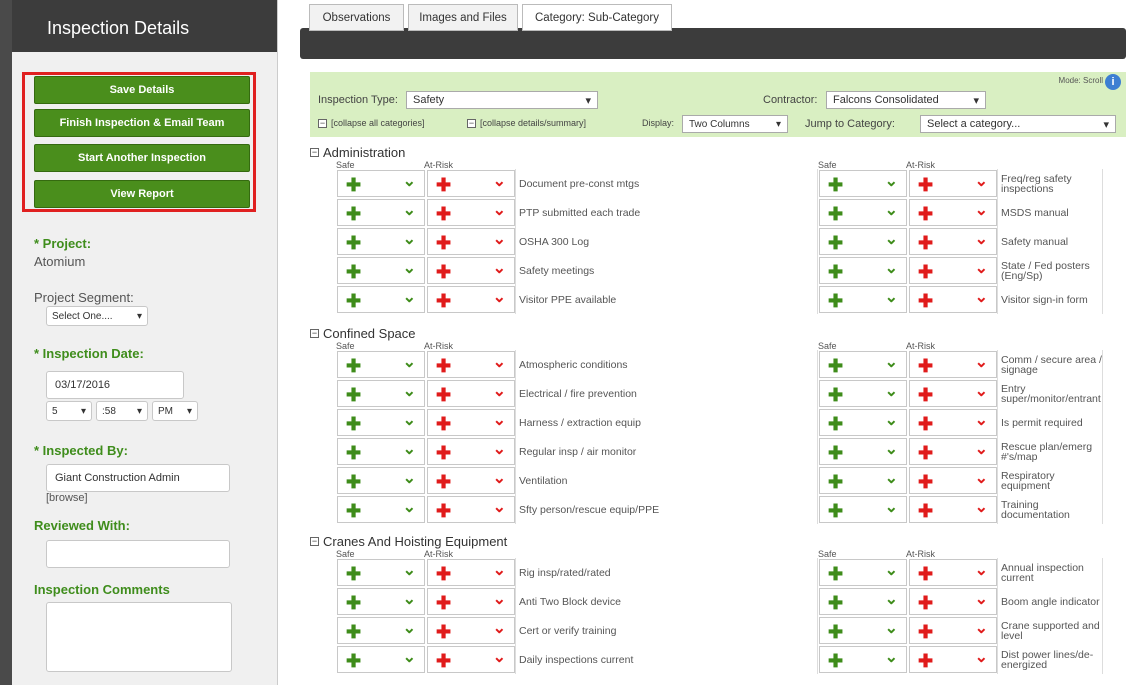 The image size is (1141, 685). I want to click on browse-link: [browse], so click(67, 498).